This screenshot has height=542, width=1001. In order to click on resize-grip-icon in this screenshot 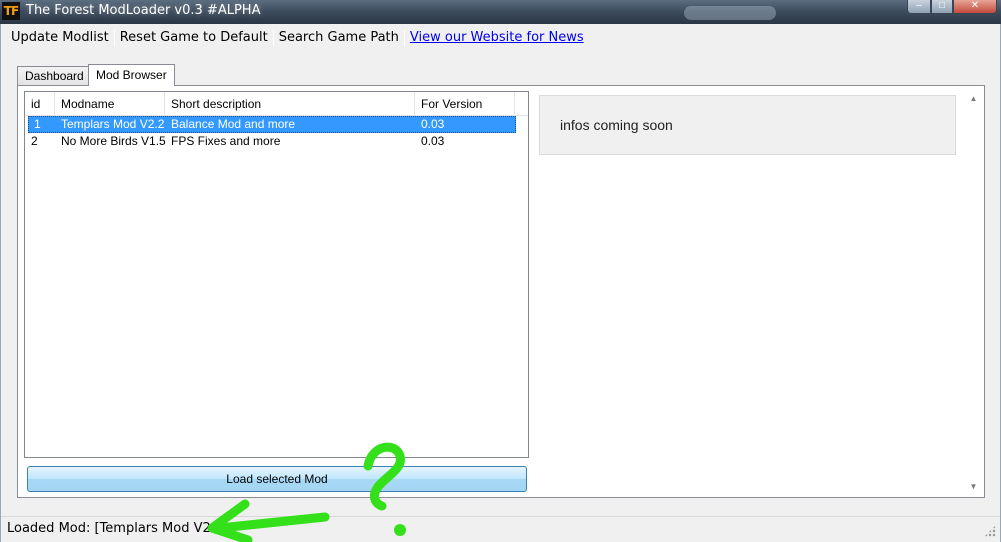, I will do `click(990, 531)`.